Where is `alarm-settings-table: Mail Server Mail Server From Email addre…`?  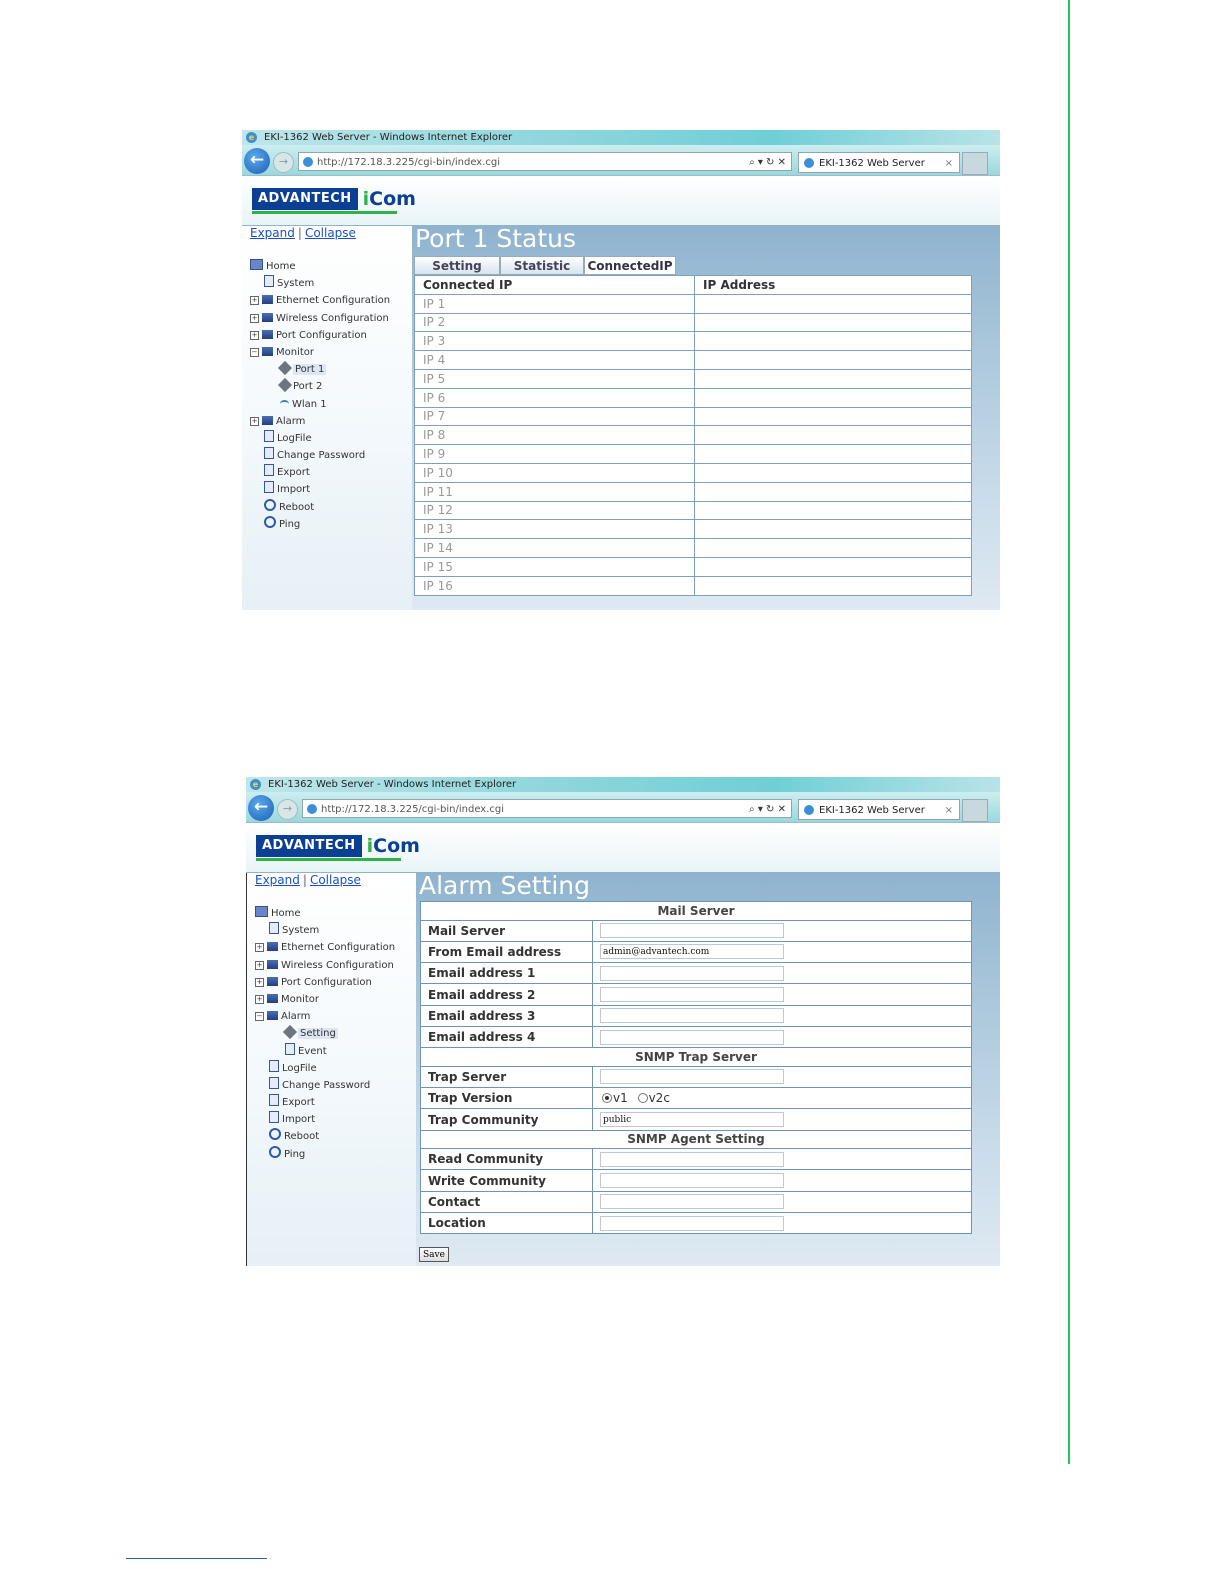 alarm-settings-table: Mail Server Mail Server From Email addre… is located at coordinates (696, 1068).